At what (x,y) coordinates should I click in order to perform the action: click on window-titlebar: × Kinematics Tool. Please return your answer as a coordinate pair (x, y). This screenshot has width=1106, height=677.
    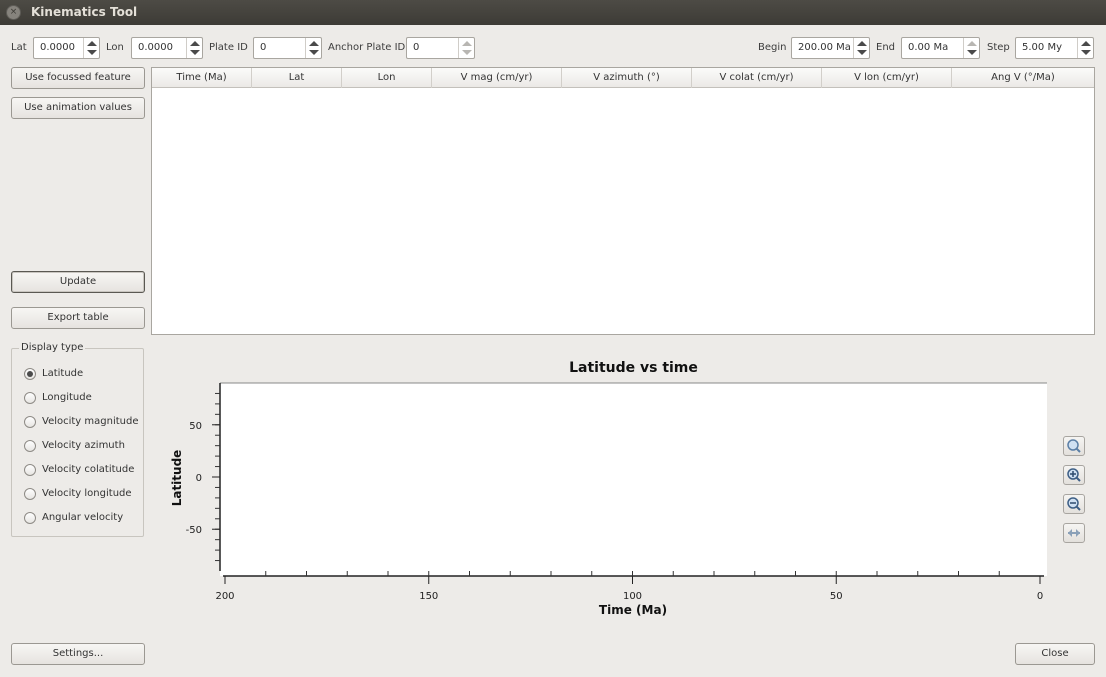
    Looking at the image, I should click on (553, 12).